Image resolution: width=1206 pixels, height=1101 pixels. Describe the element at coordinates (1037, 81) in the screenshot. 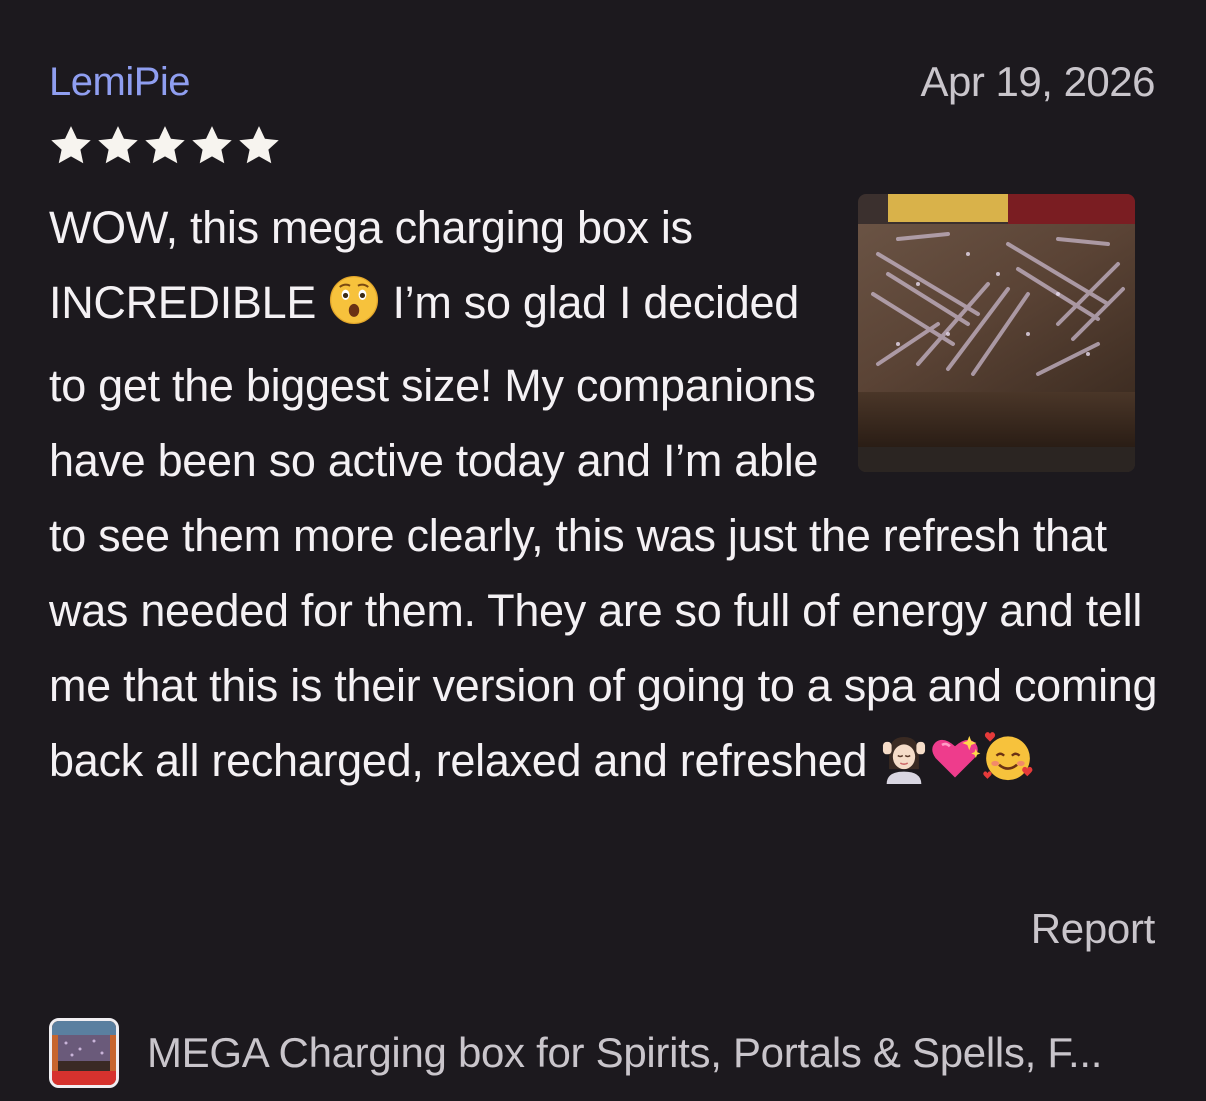

I see `review-date: Apr 19, 2026` at that location.